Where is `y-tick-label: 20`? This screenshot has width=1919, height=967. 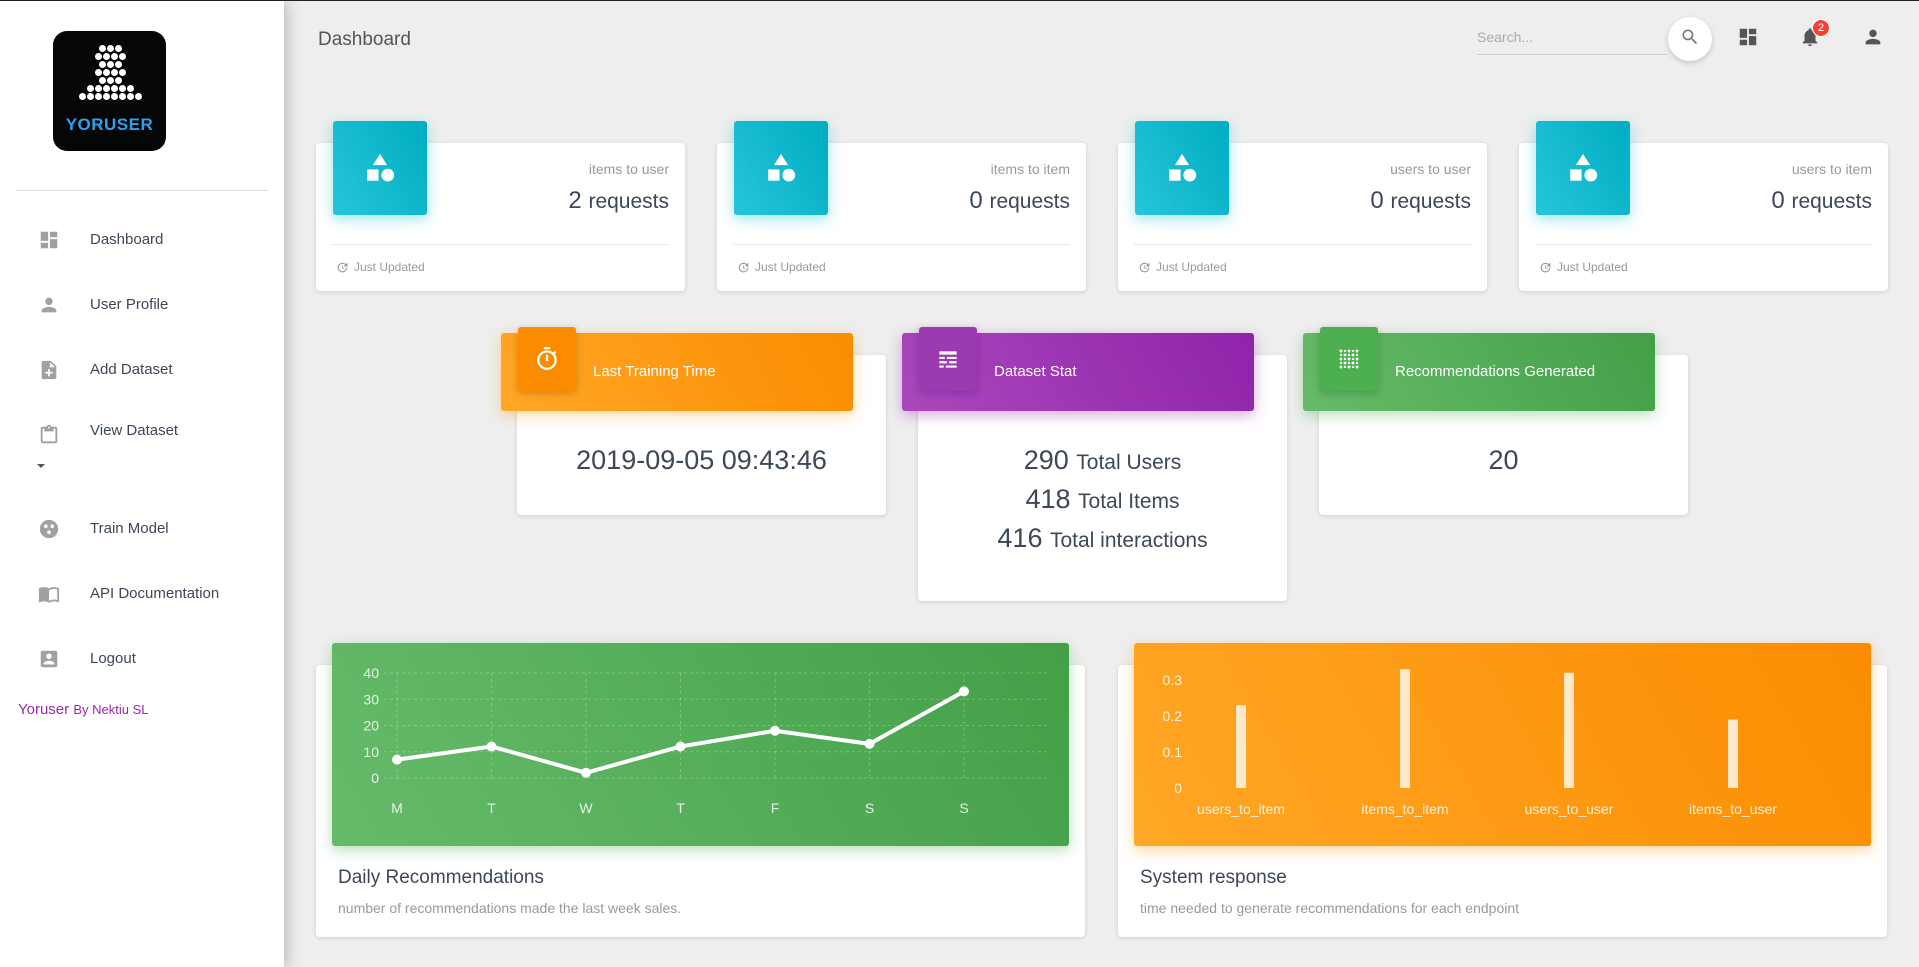 y-tick-label: 20 is located at coordinates (371, 726).